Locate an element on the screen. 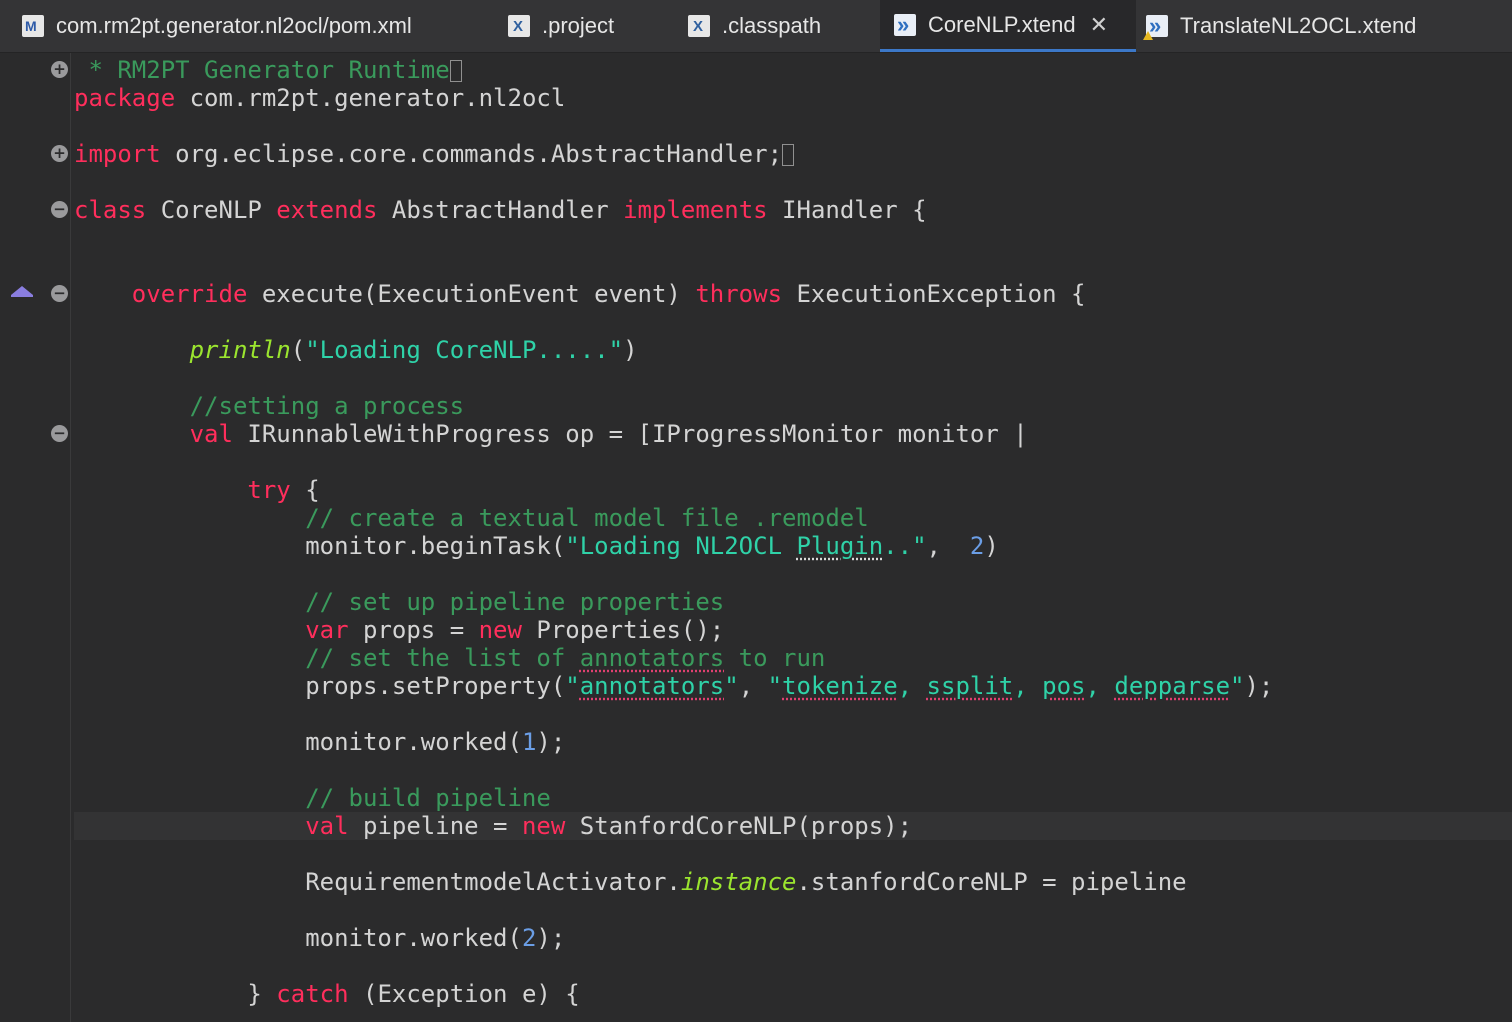  tab-label: com.rm2pt.generator.nl2ocl/pom.xml is located at coordinates (234, 25).